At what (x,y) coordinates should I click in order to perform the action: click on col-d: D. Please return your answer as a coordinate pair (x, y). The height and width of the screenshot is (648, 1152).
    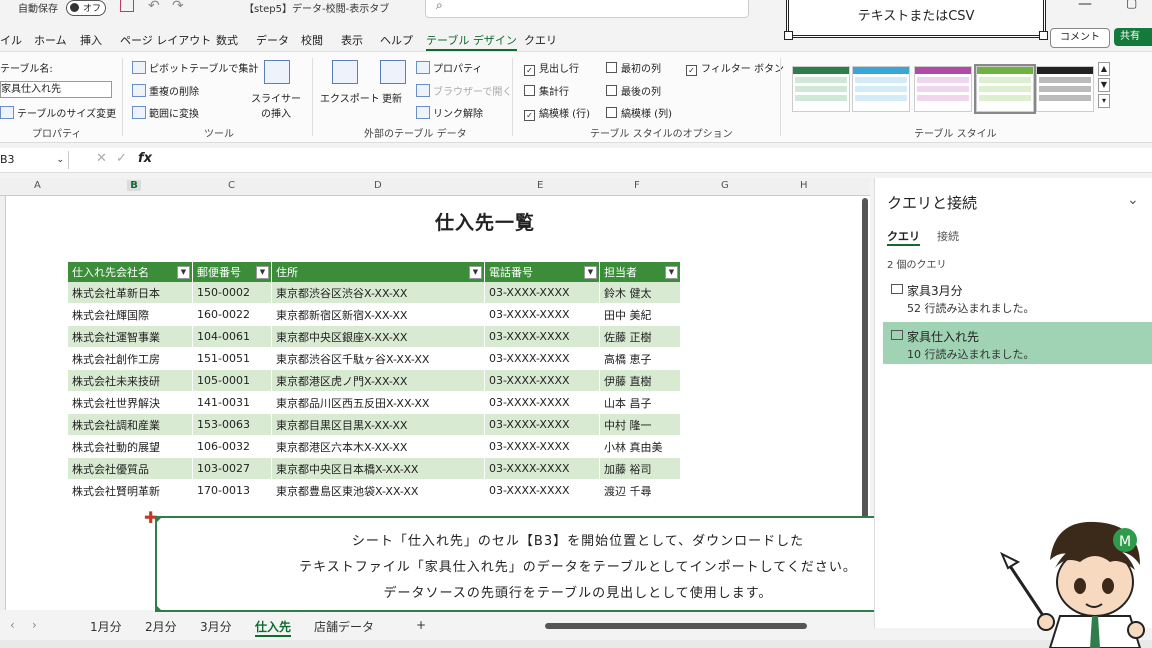
    Looking at the image, I should click on (378, 185).